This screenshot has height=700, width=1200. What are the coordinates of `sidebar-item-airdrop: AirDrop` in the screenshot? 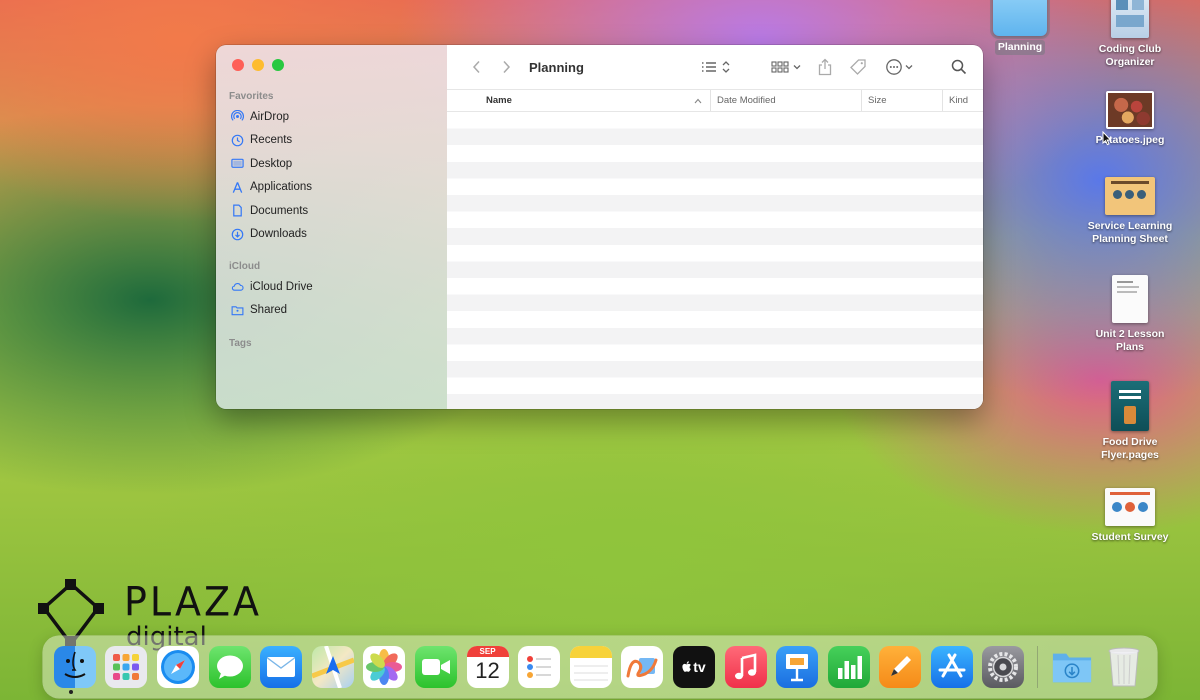 It's located at (331, 117).